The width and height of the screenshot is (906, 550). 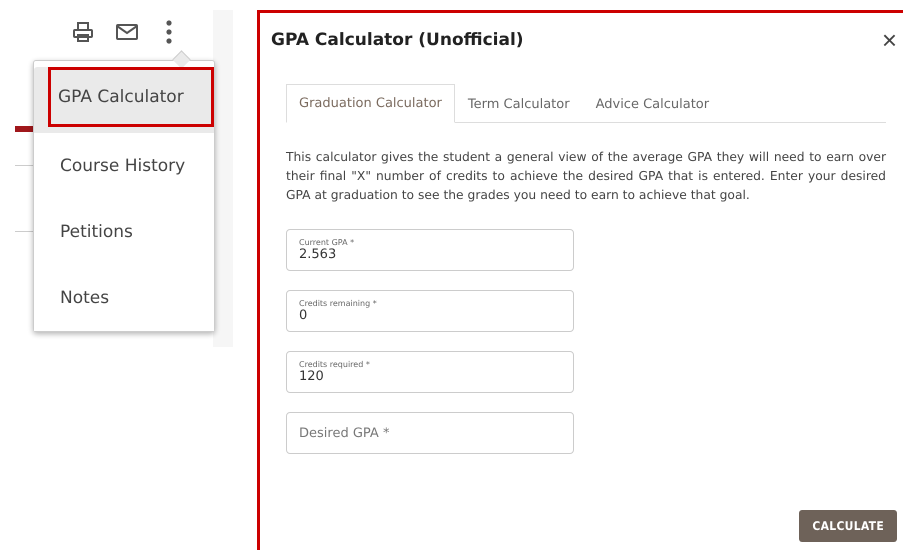 I want to click on active-tab-indicator, so click(x=25, y=129).